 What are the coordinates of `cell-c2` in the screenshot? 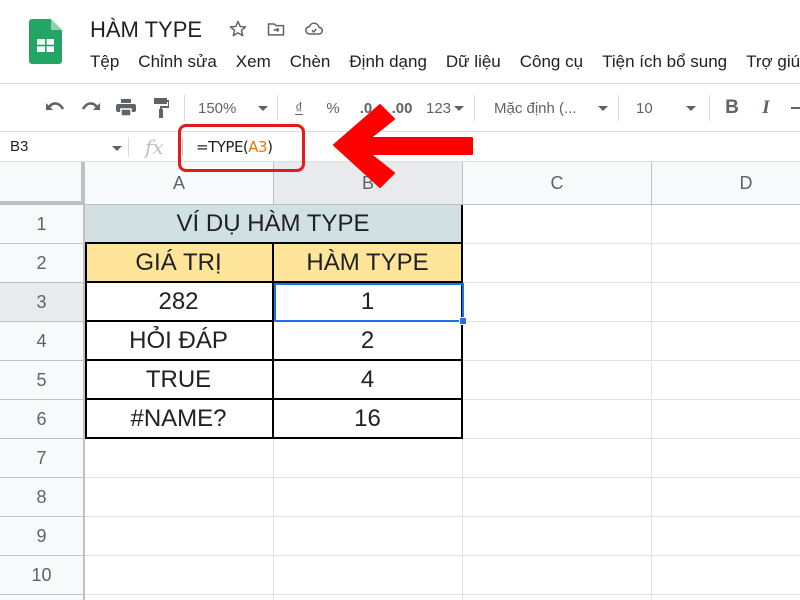 It's located at (557, 263).